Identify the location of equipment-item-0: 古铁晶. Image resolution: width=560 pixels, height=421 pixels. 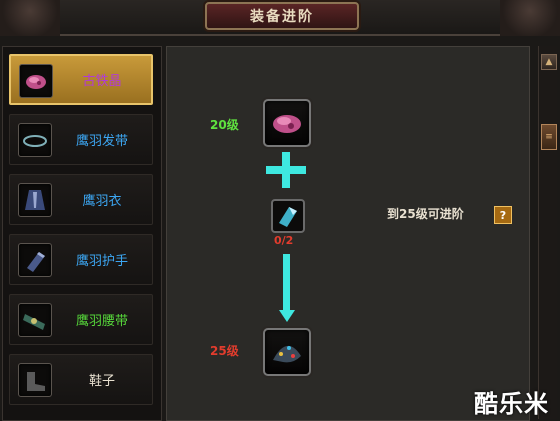
(81, 79).